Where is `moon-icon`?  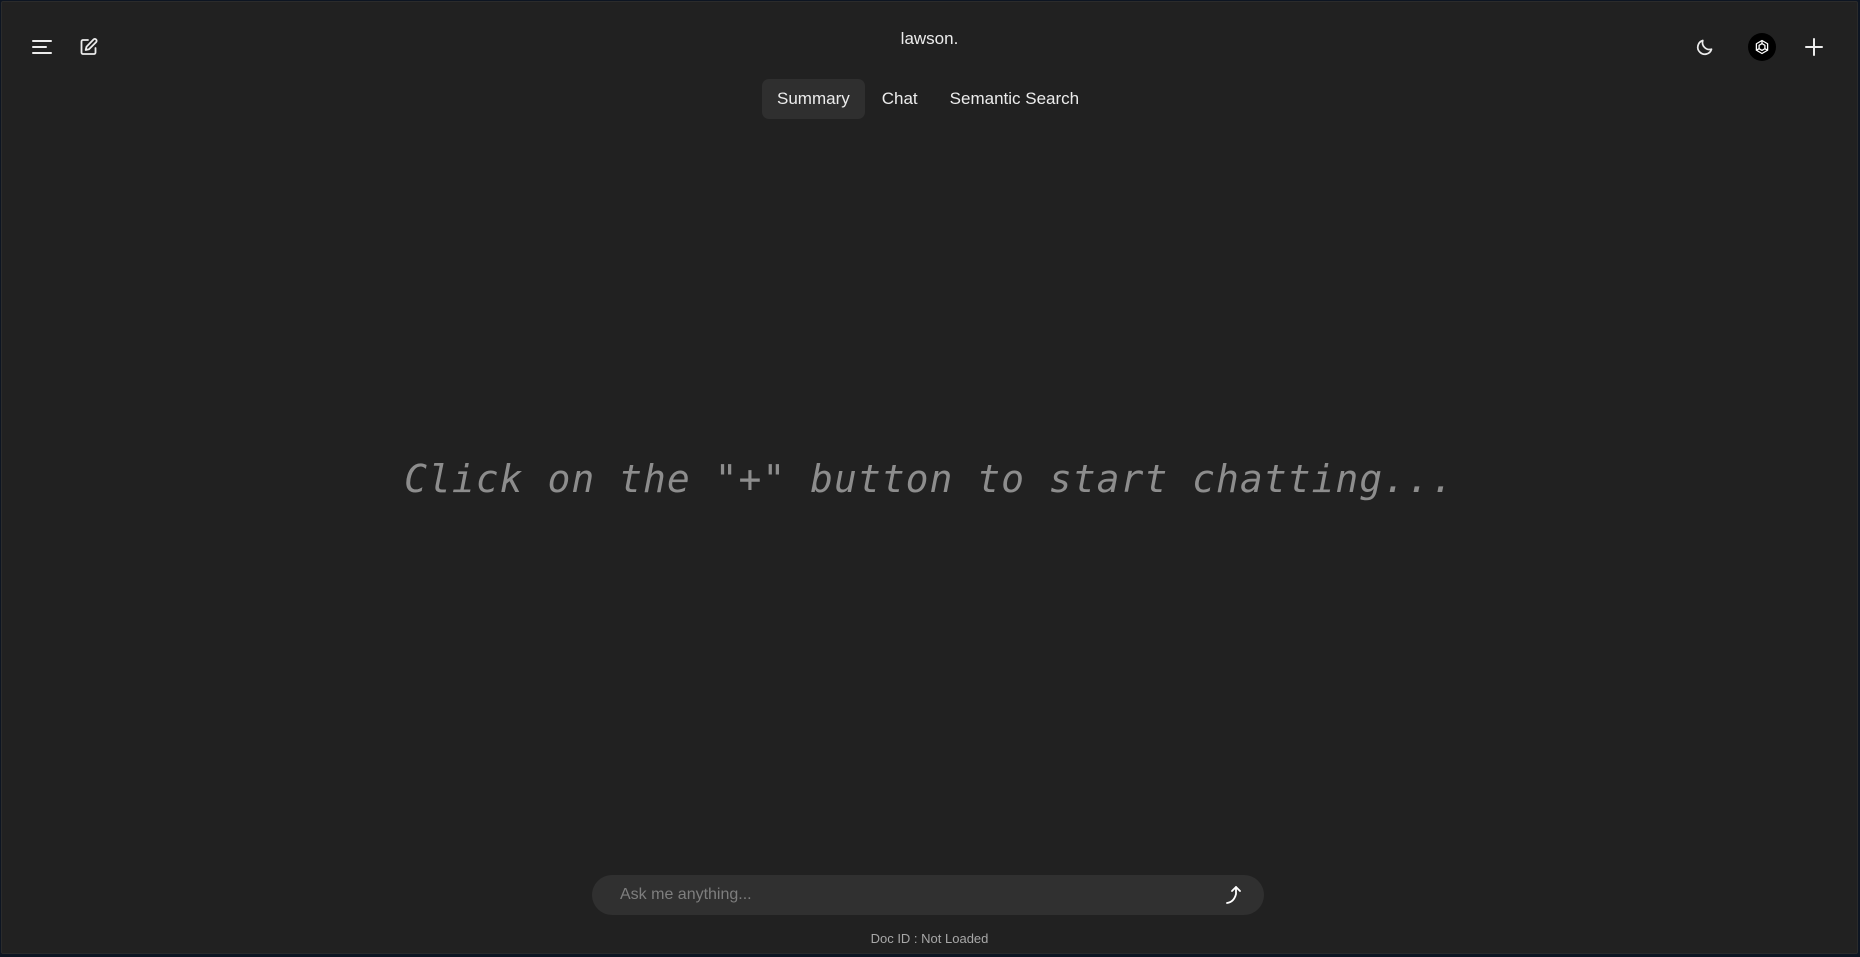
moon-icon is located at coordinates (1704, 47).